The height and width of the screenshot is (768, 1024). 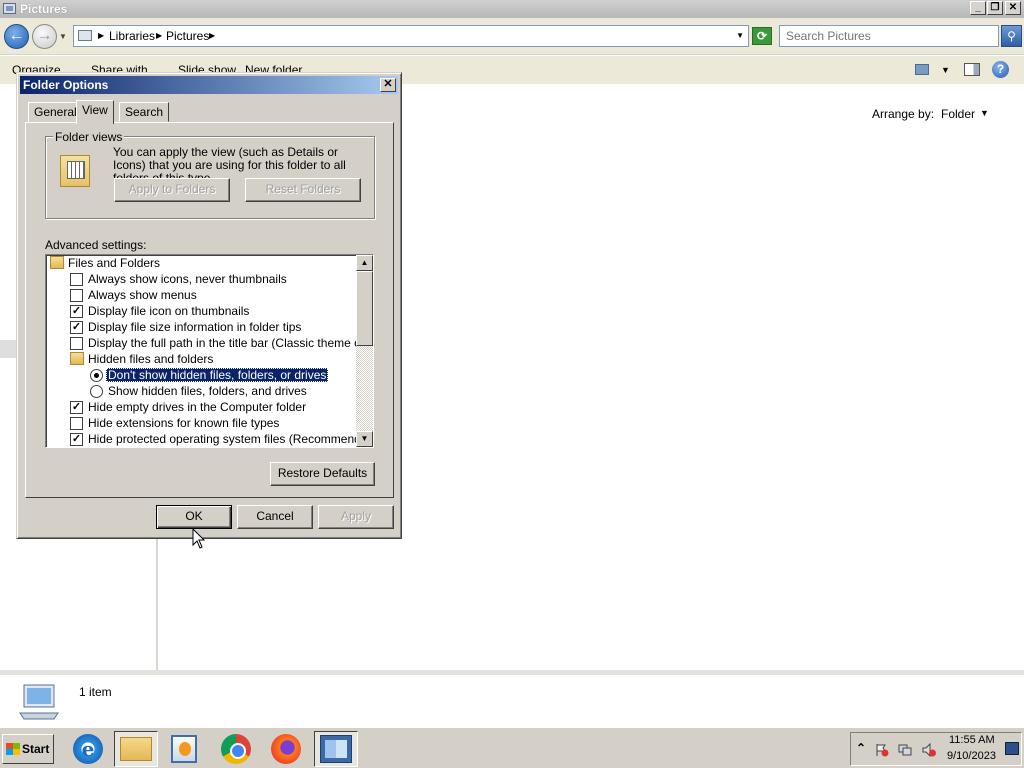 What do you see at coordinates (187, 36) in the screenshot?
I see `breadcrumb-pictures: Pictures` at bounding box center [187, 36].